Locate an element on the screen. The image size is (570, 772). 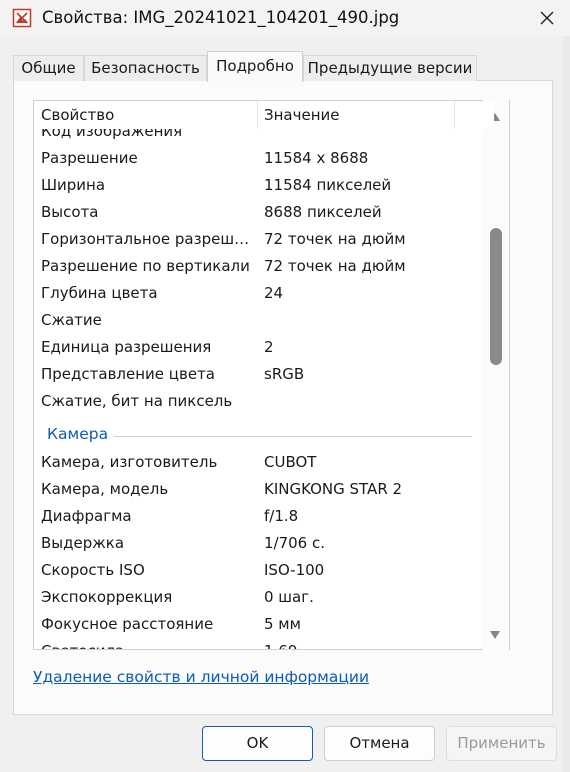
property-value: 0 шаг. is located at coordinates (289, 597).